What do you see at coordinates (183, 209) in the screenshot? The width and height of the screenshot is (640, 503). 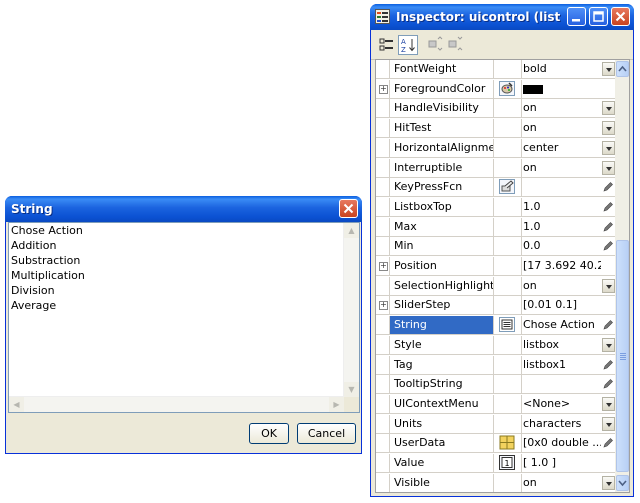 I see `string-dialog-titlebar: String` at bounding box center [183, 209].